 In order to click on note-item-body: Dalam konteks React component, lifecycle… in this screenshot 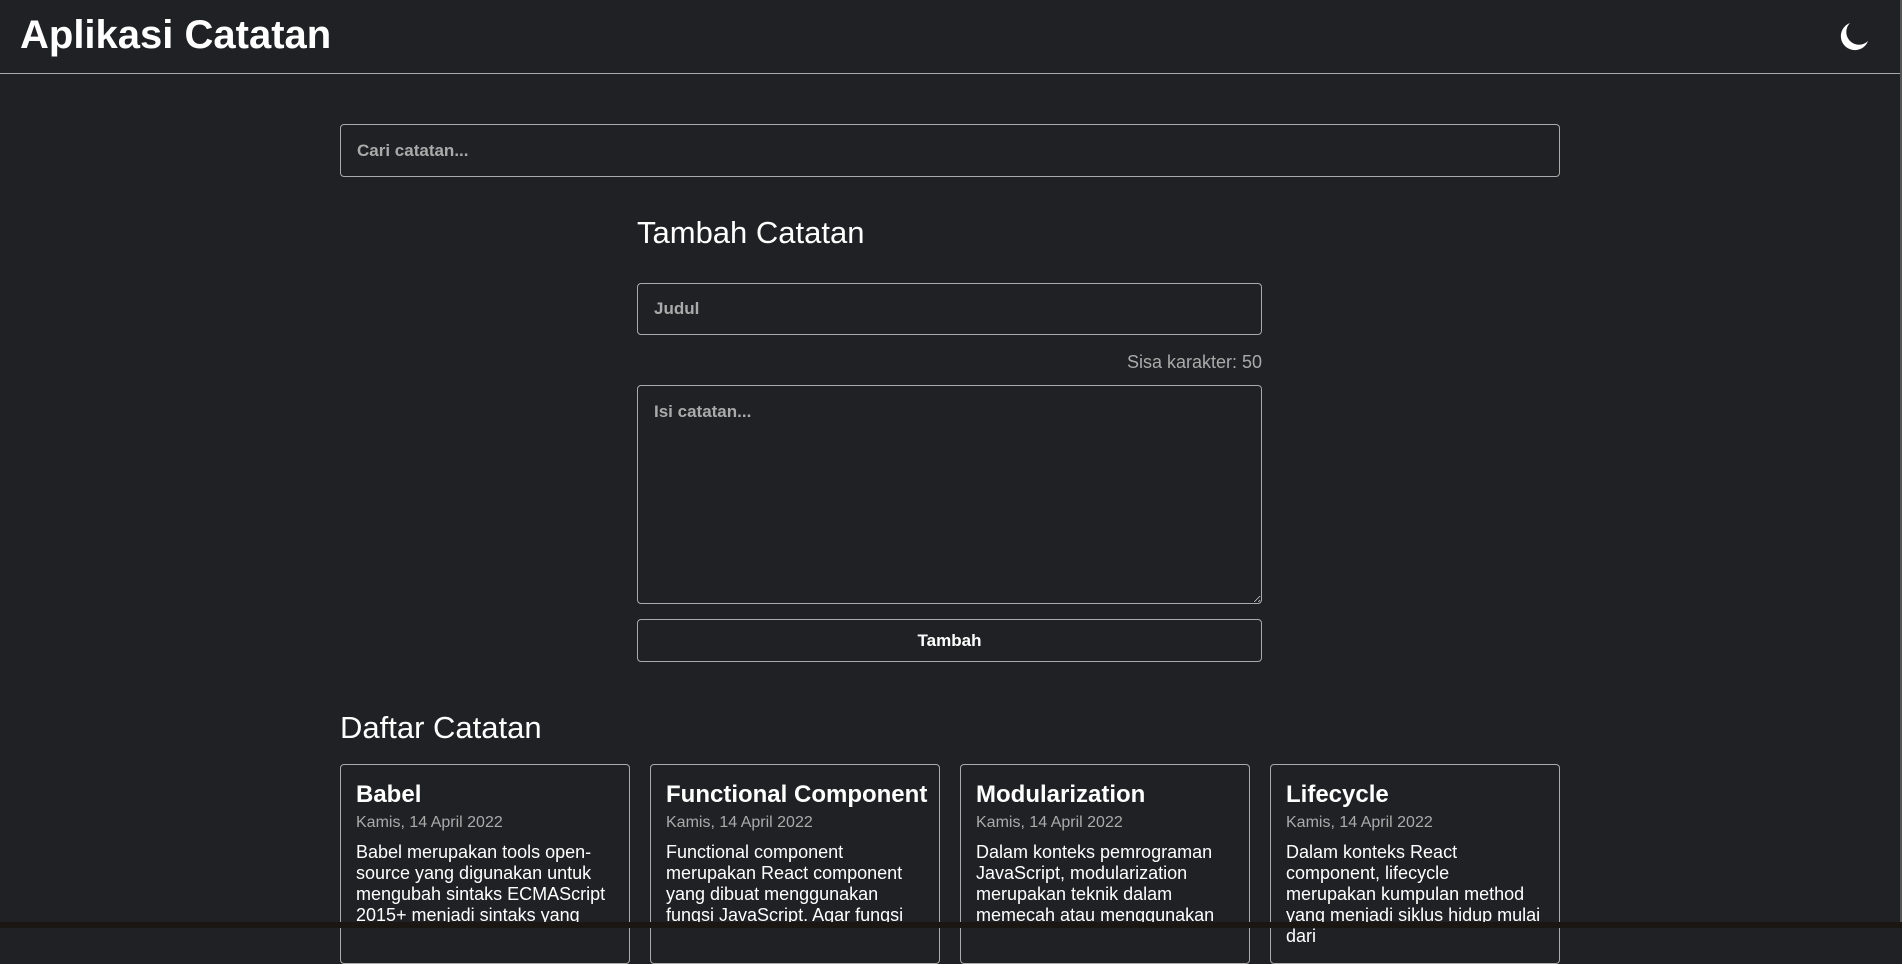, I will do `click(1413, 894)`.